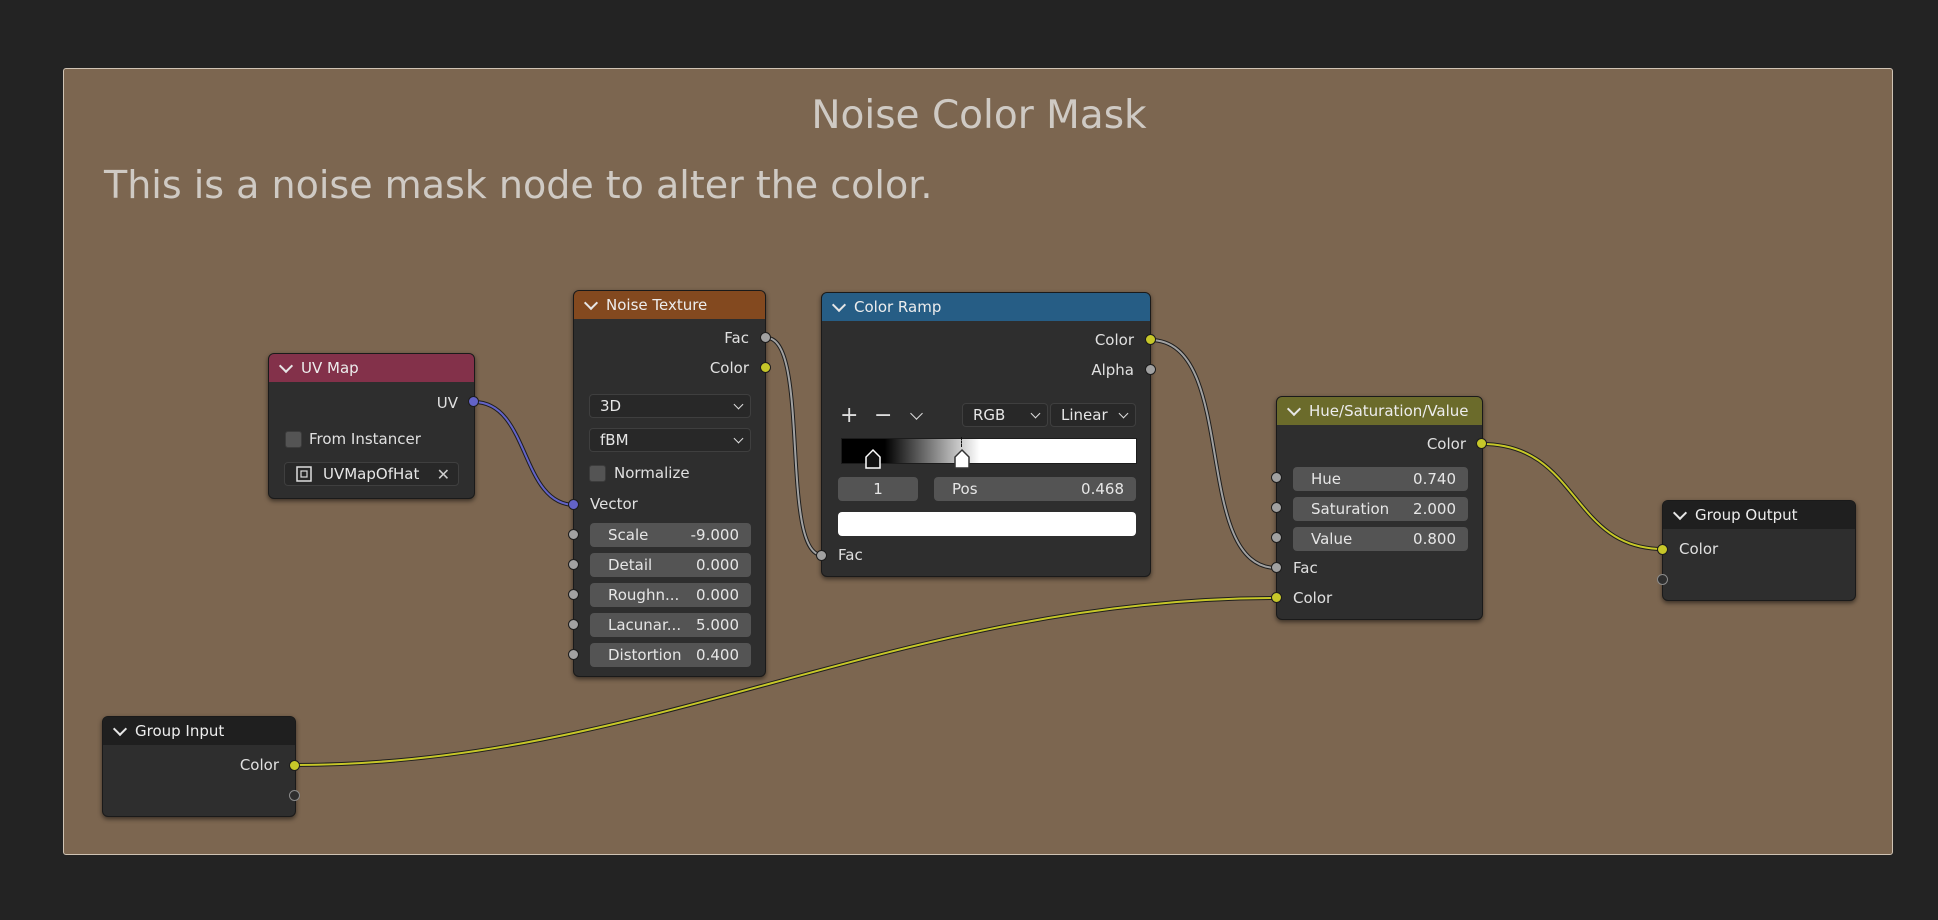 This screenshot has width=1938, height=920. What do you see at coordinates (1150, 339) in the screenshot?
I see `ramp-color-output-socket` at bounding box center [1150, 339].